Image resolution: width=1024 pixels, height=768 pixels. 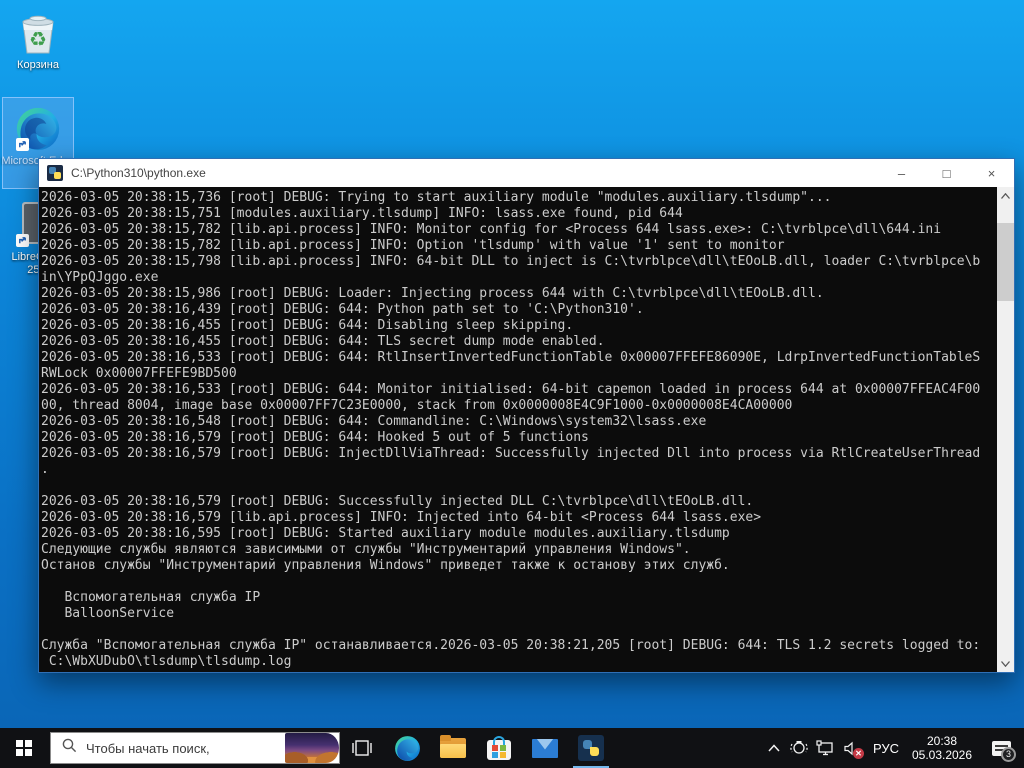 I want to click on search-highlight-image, so click(x=312, y=748).